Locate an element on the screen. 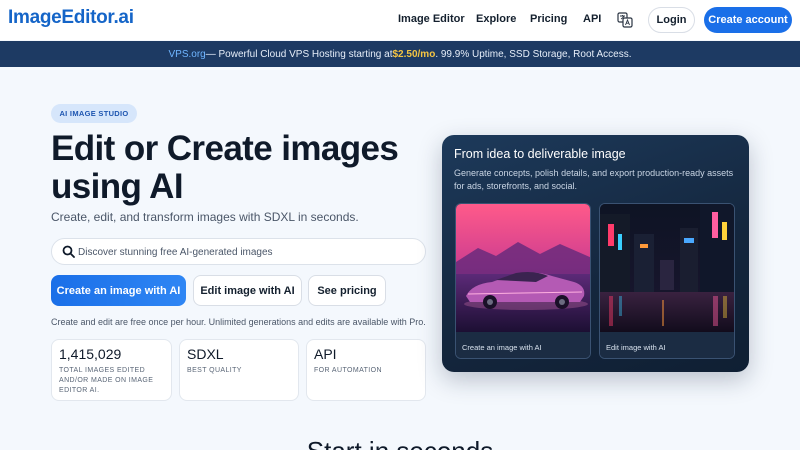  stat-value: SDXL is located at coordinates (205, 354).